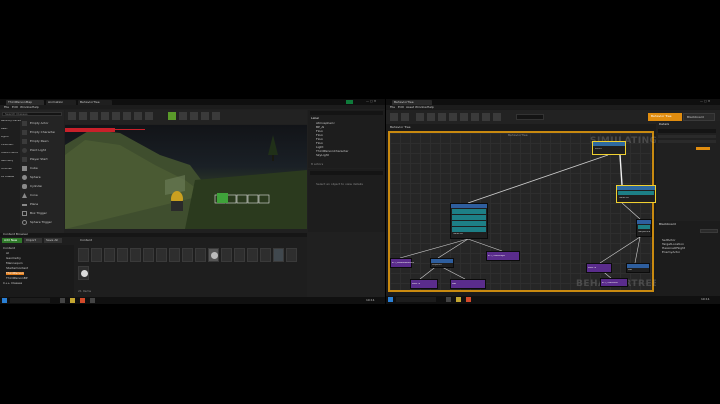  I want to click on marketplace-icon, so click(105, 116).